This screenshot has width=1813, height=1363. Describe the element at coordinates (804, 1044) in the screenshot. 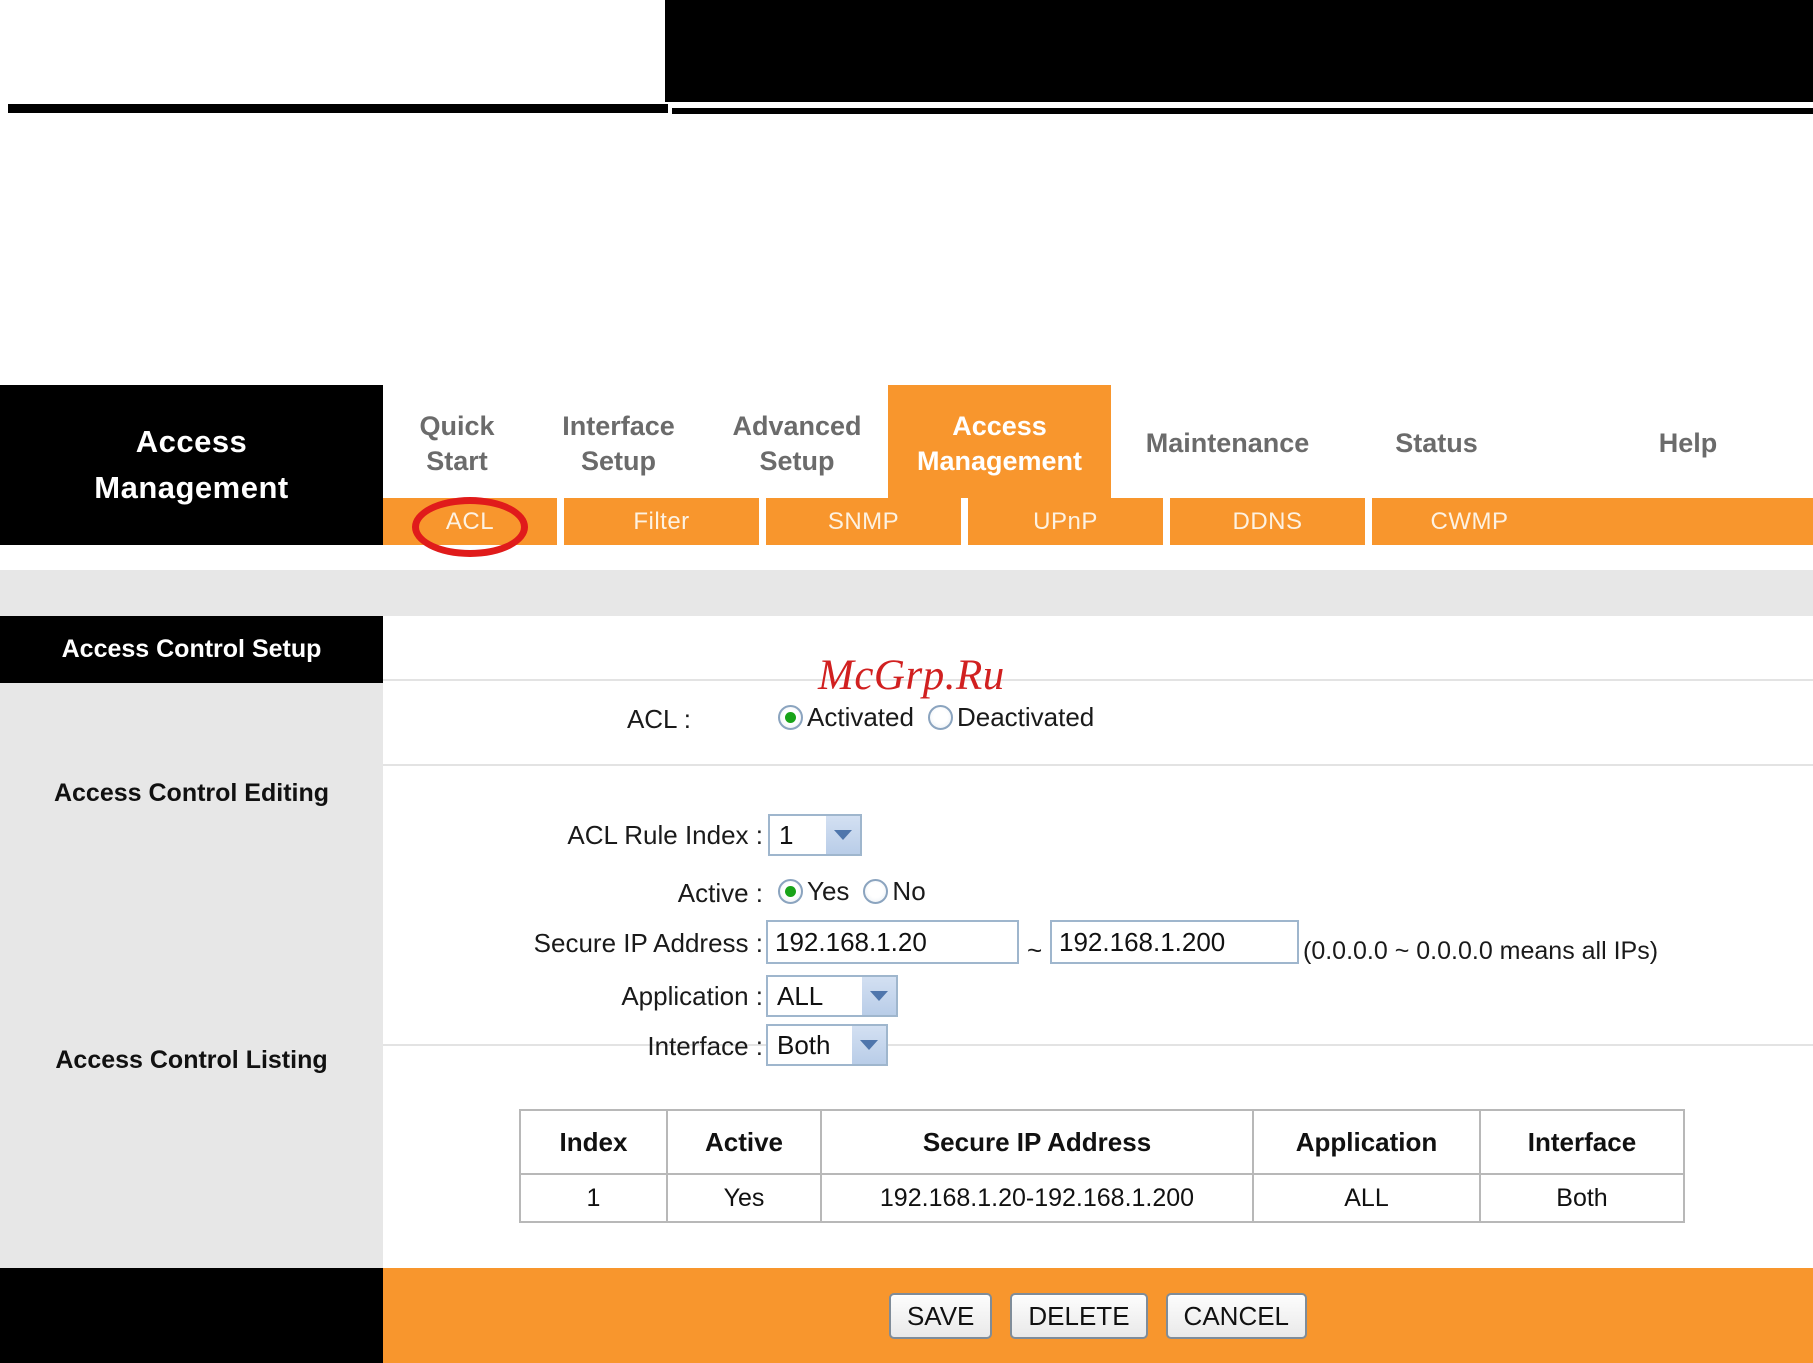

I see `interface-value: Both` at that location.